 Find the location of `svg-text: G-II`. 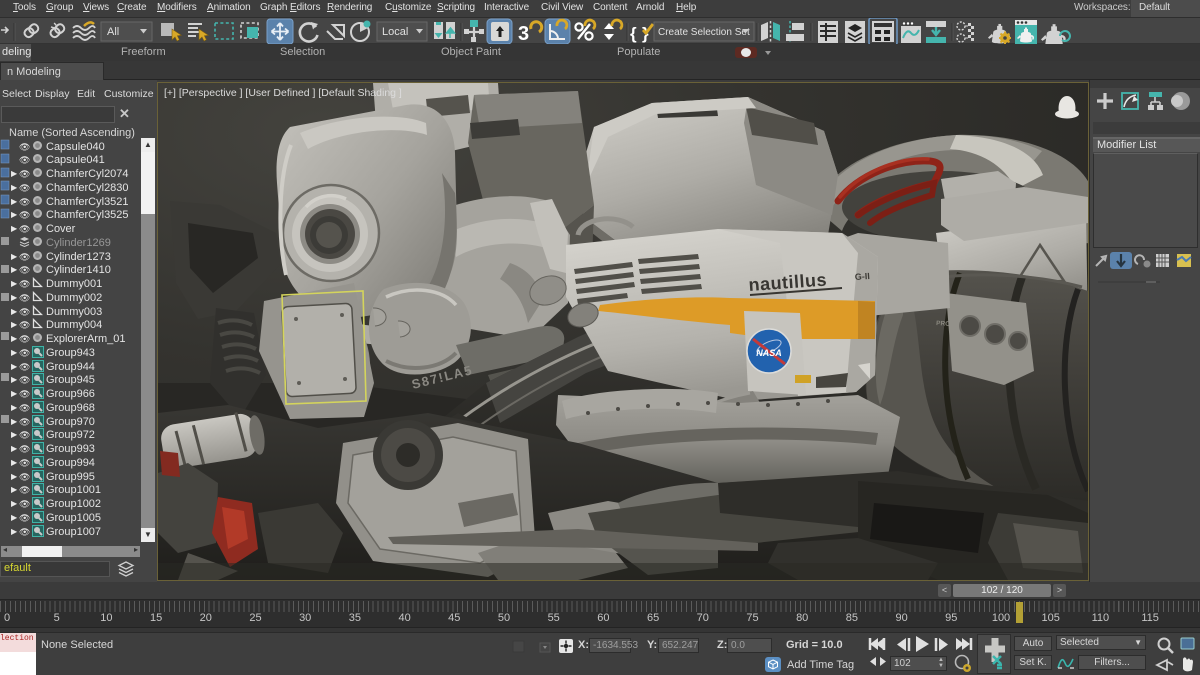

svg-text: G-II is located at coordinates (862, 276).